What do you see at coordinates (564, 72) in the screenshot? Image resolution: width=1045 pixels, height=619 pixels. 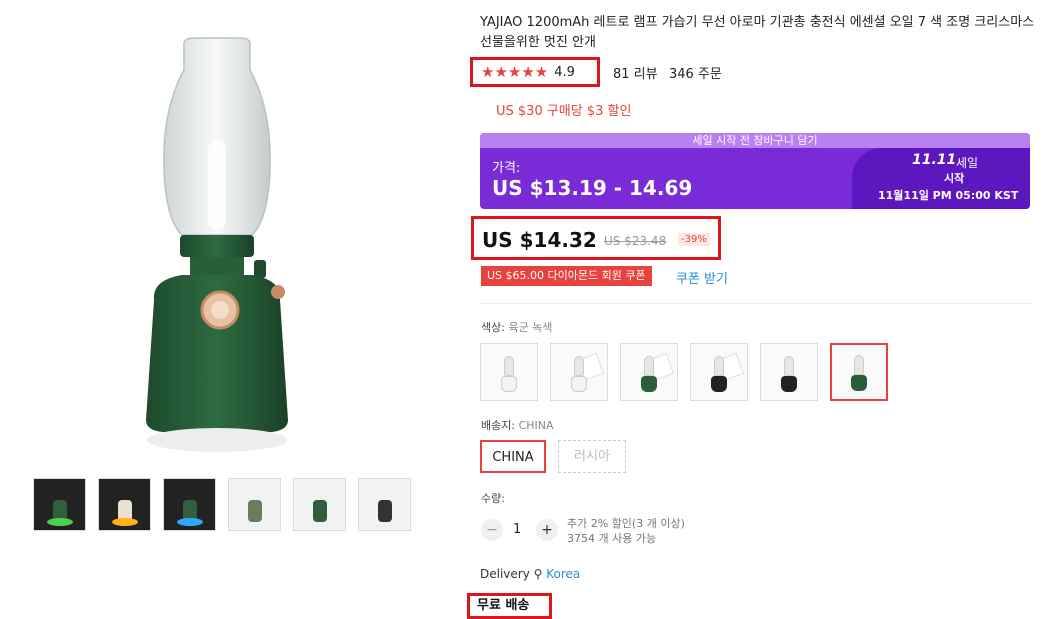 I see `rating-value: 4.9` at bounding box center [564, 72].